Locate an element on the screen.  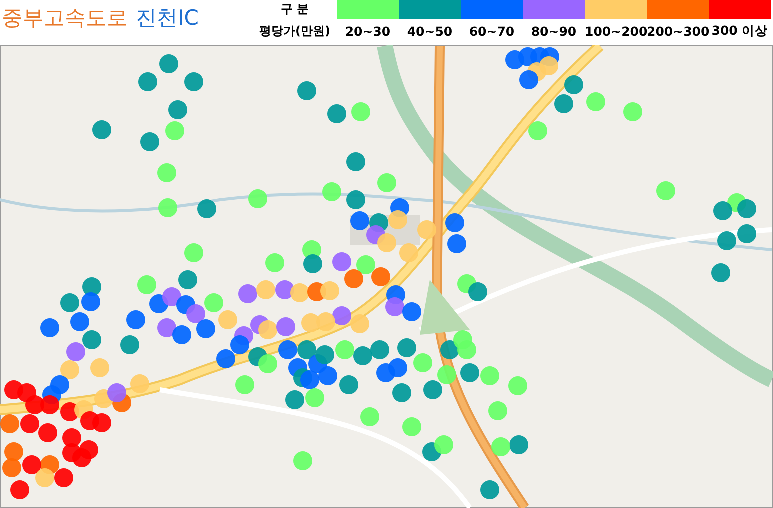
legend-unit: 평당가(만원) is located at coordinates (295, 31).